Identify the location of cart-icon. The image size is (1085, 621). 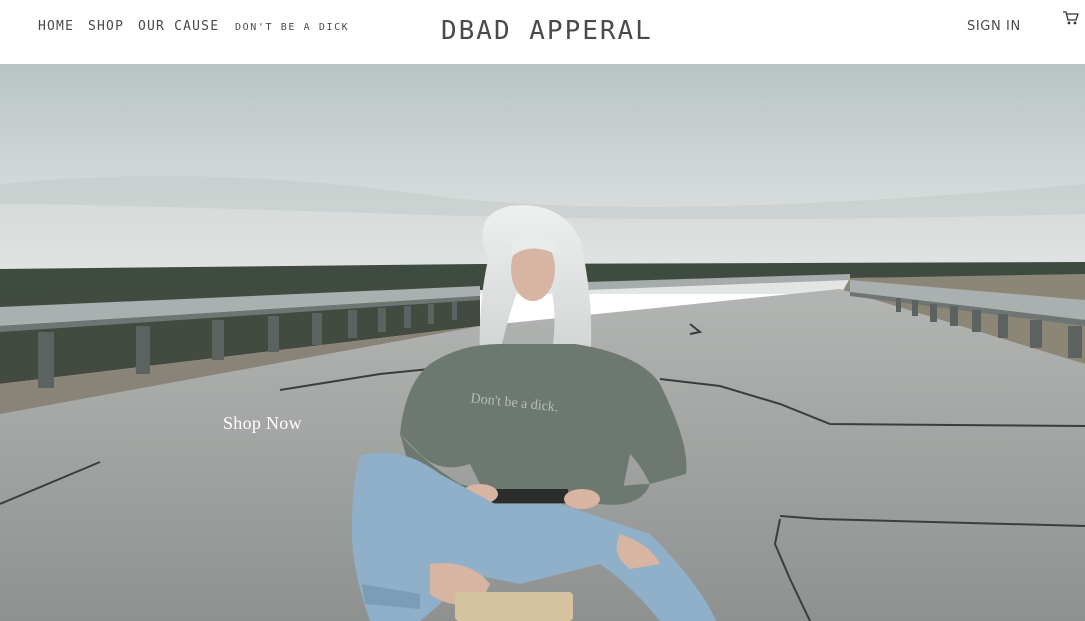
(1071, 18).